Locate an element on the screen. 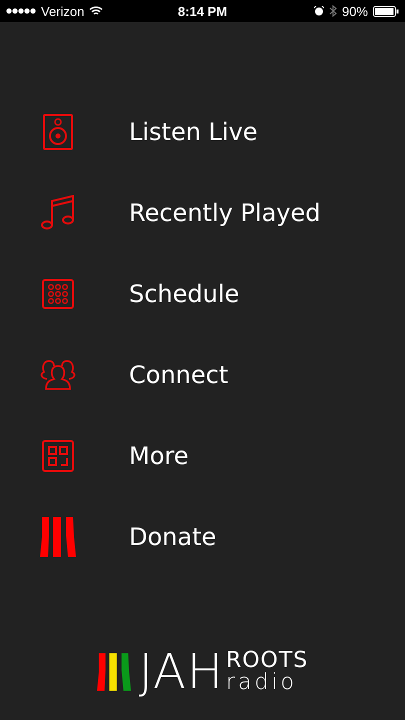 The width and height of the screenshot is (405, 720). alarm-icon is located at coordinates (319, 11).